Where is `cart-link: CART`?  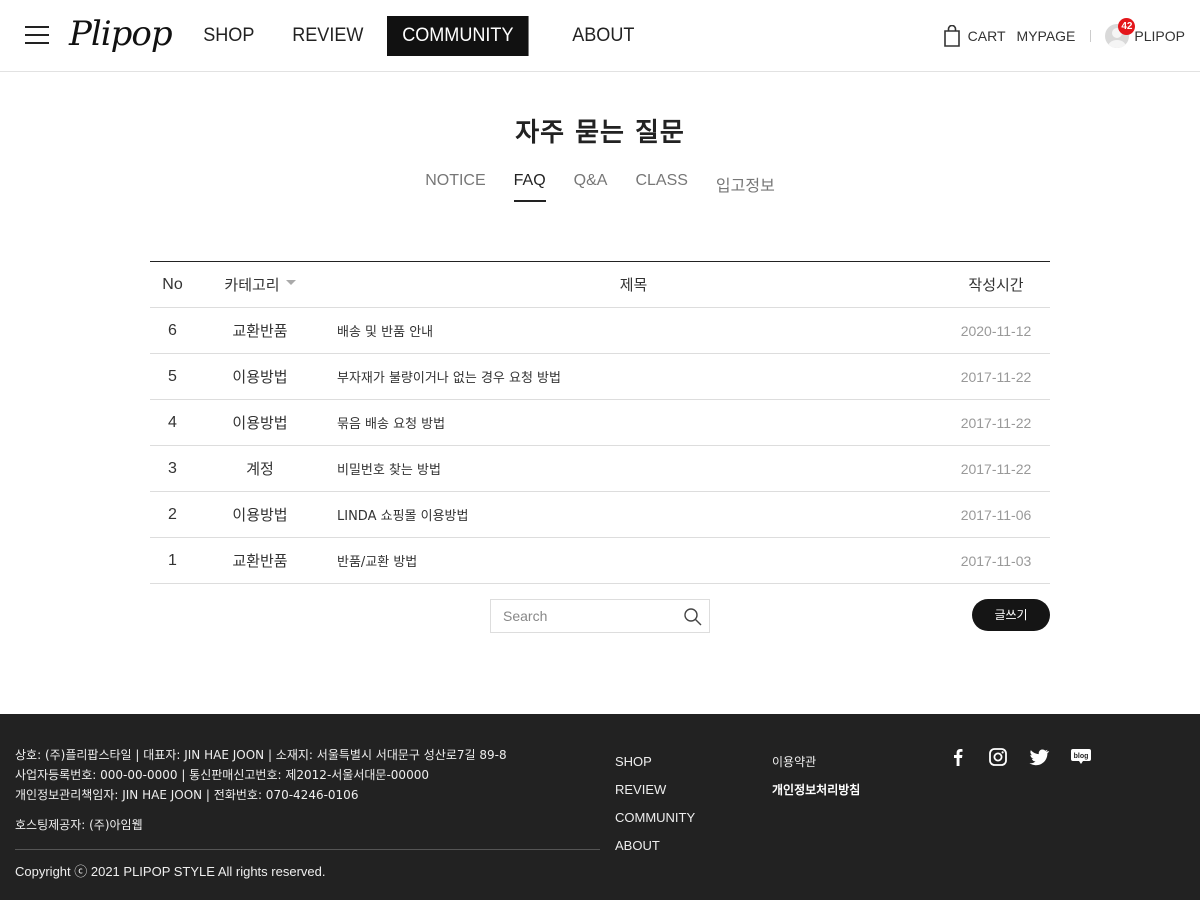 cart-link: CART is located at coordinates (987, 36).